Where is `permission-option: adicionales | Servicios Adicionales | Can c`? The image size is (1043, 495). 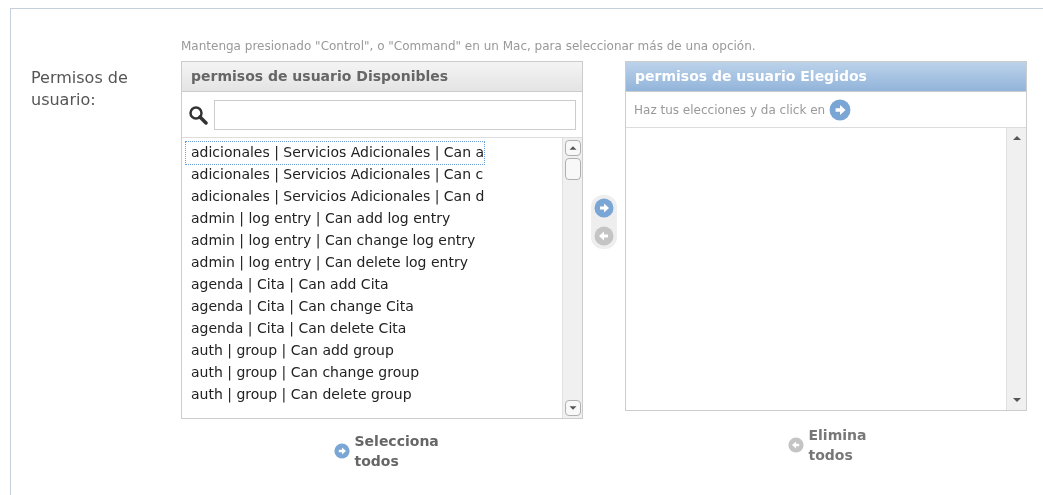
permission-option: adicionales | Servicios Adicionales | Can c is located at coordinates (335, 175).